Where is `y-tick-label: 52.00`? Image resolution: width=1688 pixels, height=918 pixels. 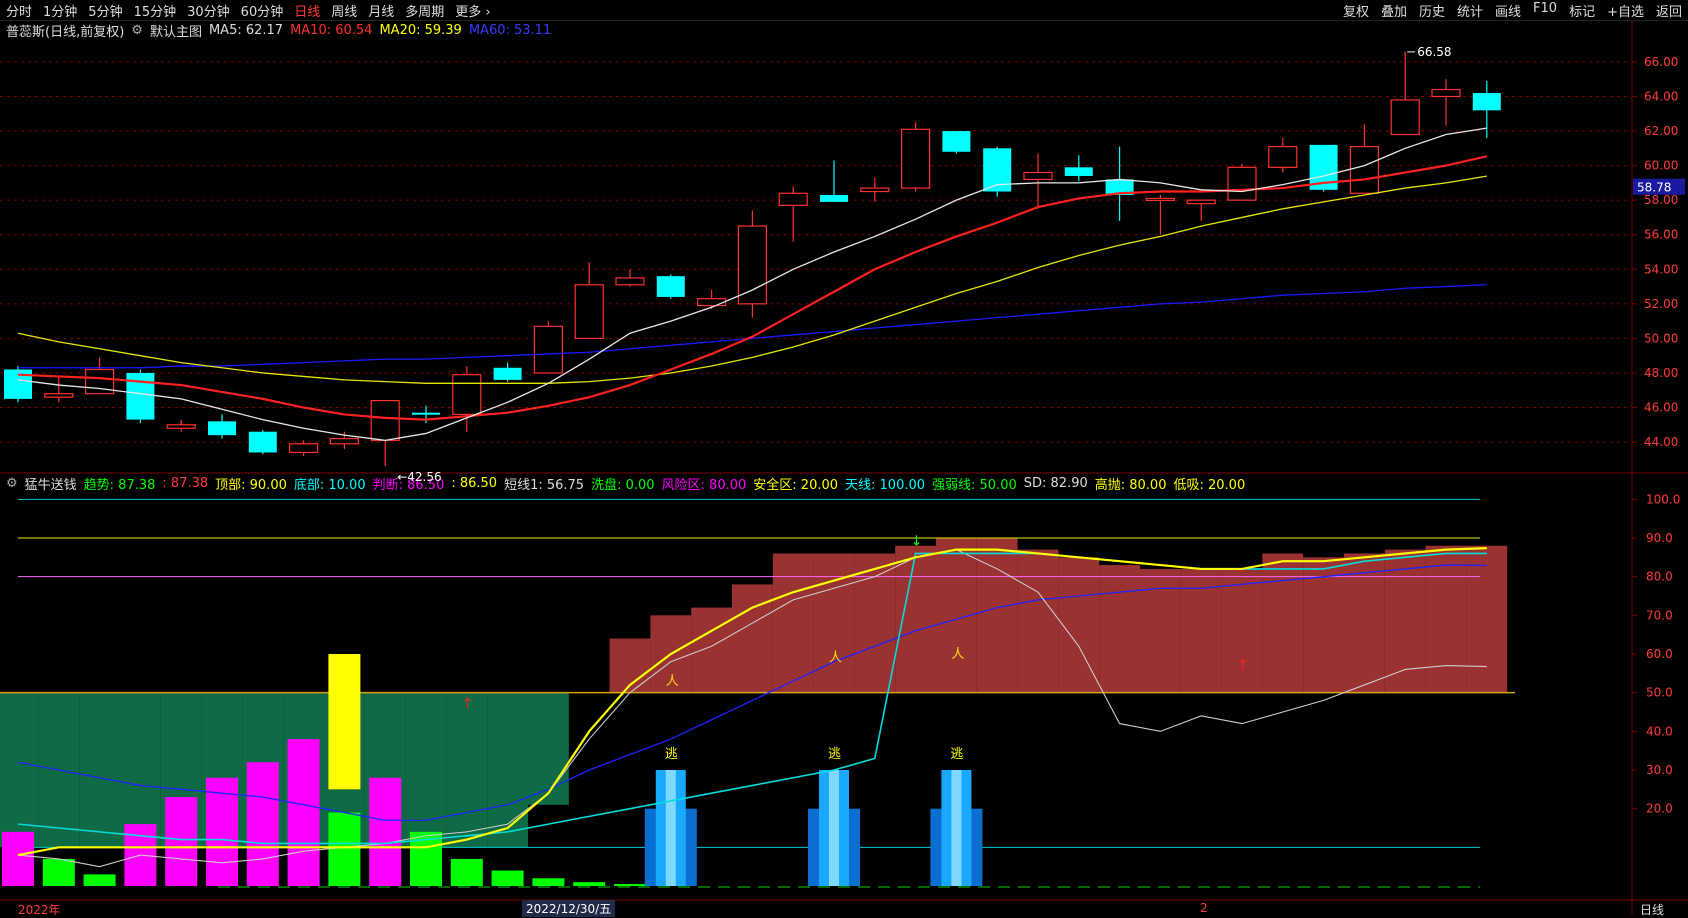 y-tick-label: 52.00 is located at coordinates (1661, 304).